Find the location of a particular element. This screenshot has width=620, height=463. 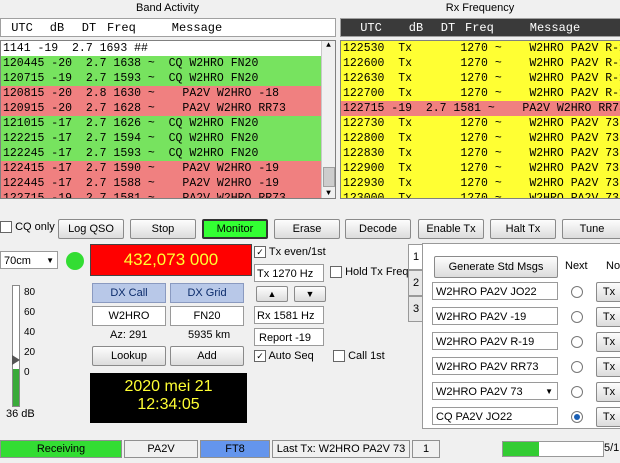

rx-frequency-row: 122630 Tx 1270 ~ W2HRO PA2V R-17 is located at coordinates (480, 78).